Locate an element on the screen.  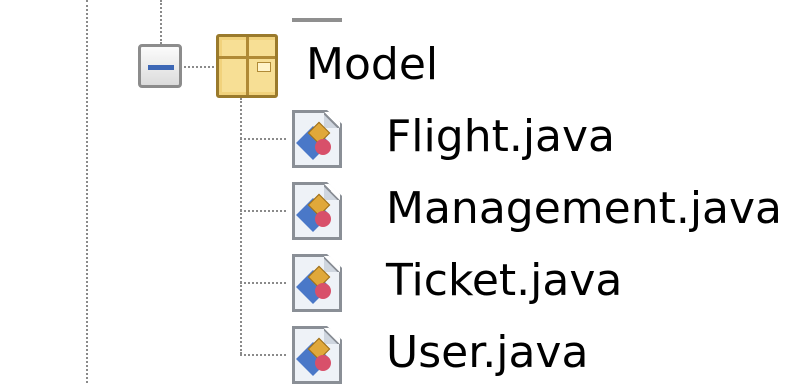
tree-guide-line-outer is located at coordinates (87, 191).